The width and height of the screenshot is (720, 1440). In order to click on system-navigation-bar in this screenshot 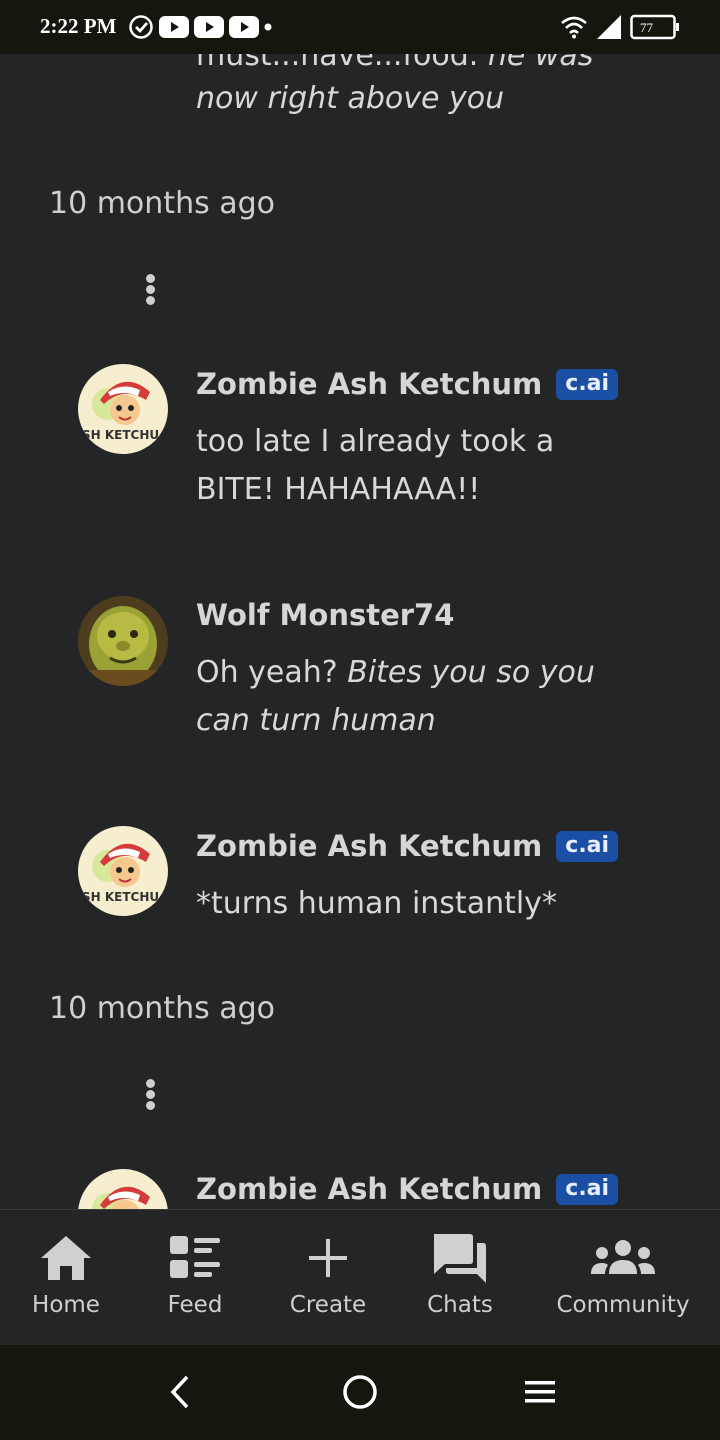, I will do `click(360, 1392)`.